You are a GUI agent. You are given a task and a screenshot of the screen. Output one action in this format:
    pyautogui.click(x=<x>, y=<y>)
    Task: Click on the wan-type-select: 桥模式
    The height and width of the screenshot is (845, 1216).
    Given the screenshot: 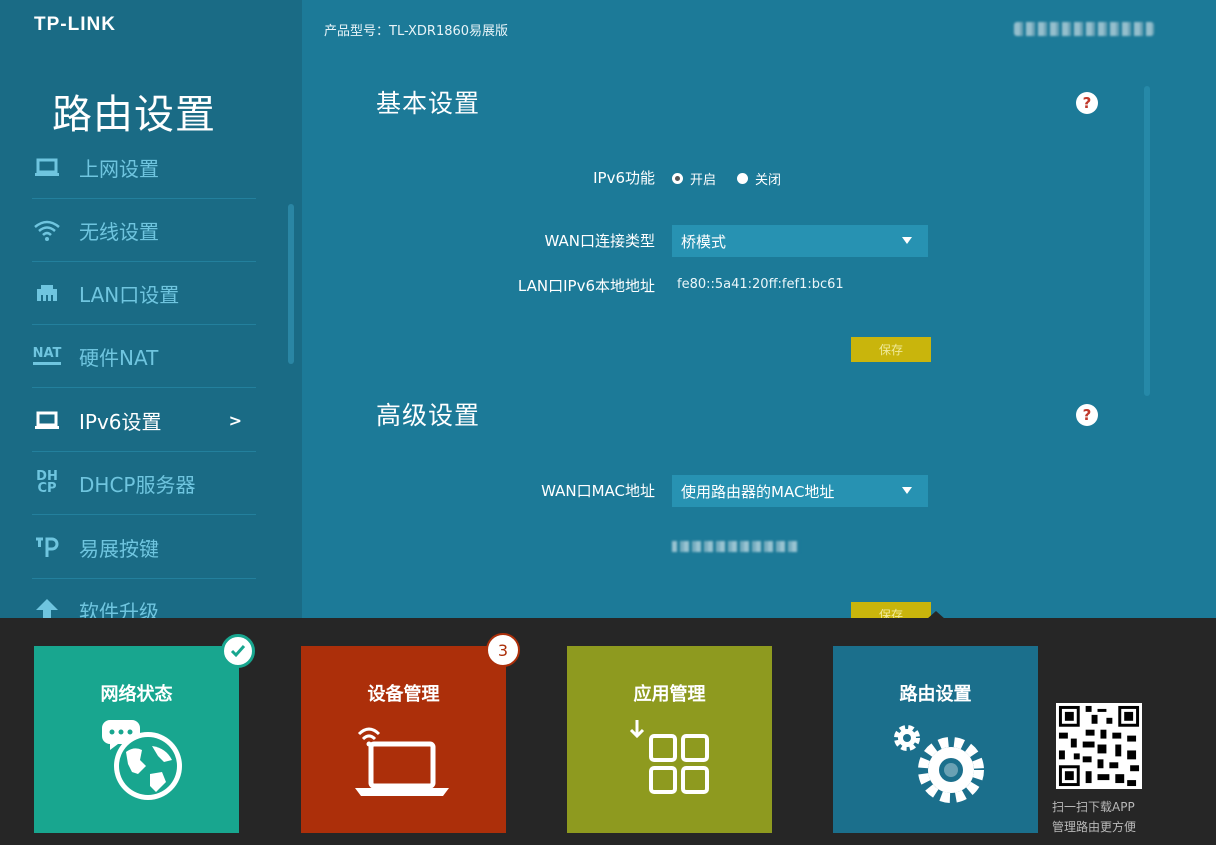 What is the action you would take?
    pyautogui.click(x=800, y=241)
    